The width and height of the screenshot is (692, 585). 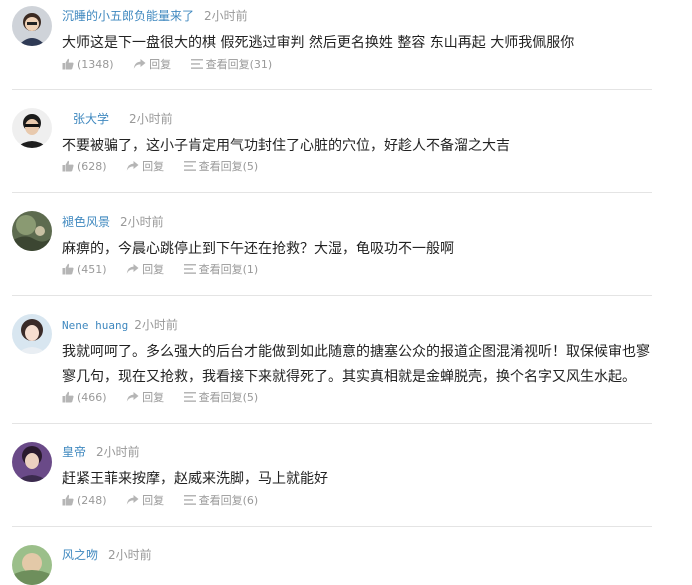 I want to click on like-count: (248), so click(x=92, y=500).